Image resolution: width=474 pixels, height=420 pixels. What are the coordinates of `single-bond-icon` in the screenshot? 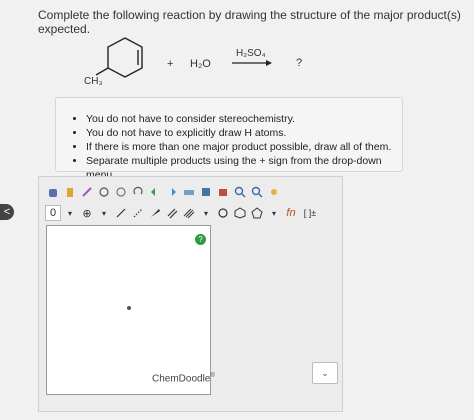 It's located at (121, 213).